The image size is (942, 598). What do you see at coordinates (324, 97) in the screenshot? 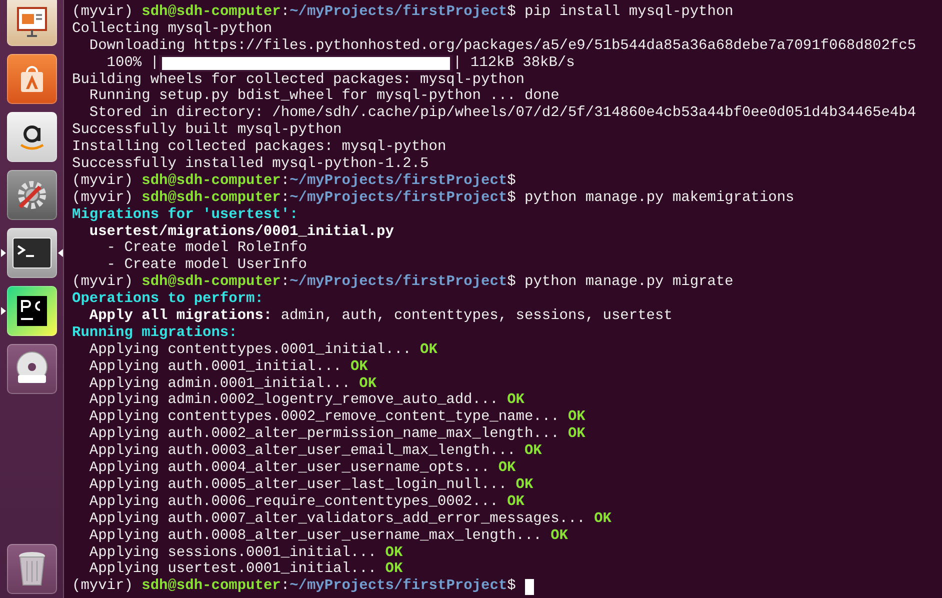
I see `output-line: Running setup.py bdist_wheel for mysql-python ... done` at bounding box center [324, 97].